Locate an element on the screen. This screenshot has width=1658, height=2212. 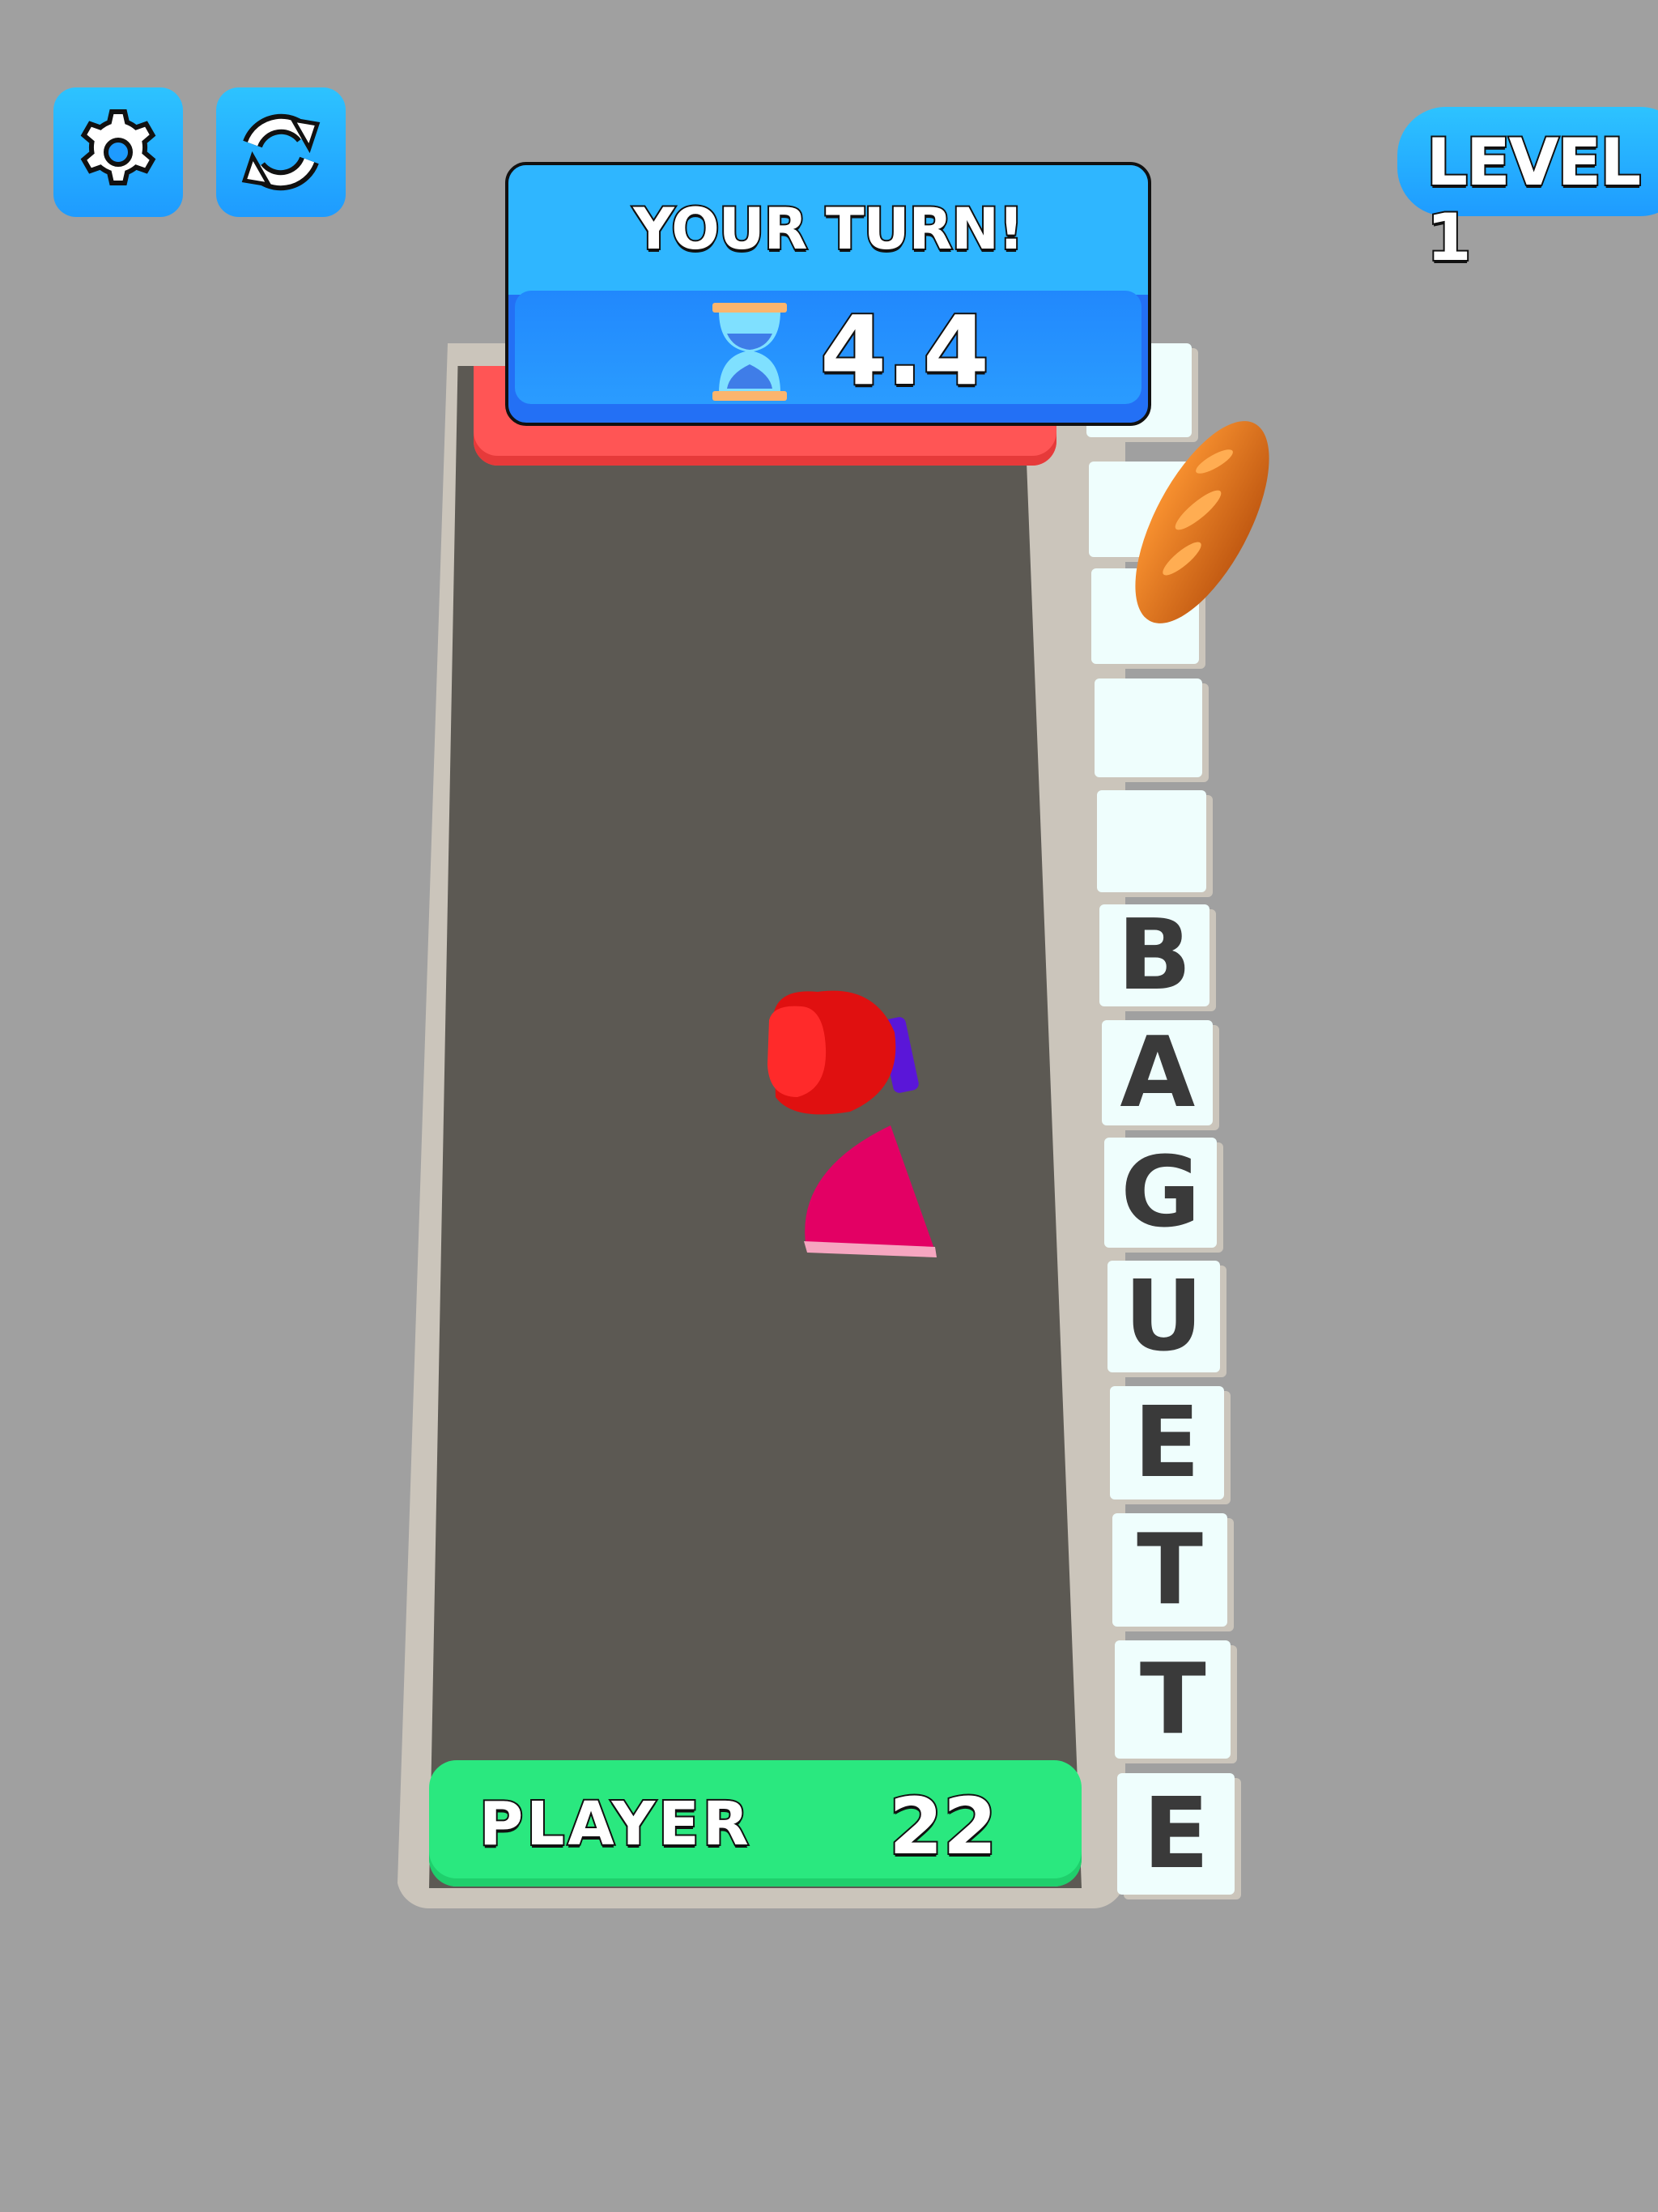
letter-tile: B is located at coordinates (1154, 956).